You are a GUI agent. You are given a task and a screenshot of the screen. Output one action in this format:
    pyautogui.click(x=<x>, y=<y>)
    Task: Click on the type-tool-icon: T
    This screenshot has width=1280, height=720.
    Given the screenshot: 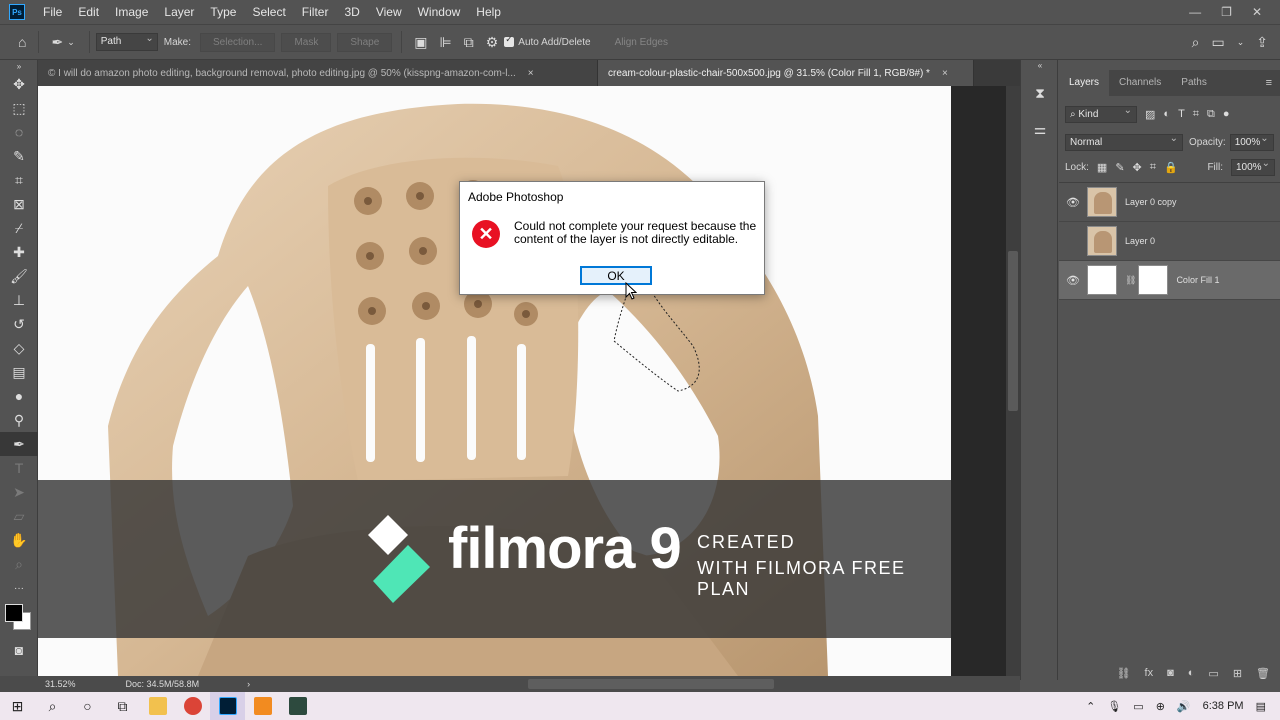 What is the action you would take?
    pyautogui.click(x=19, y=468)
    